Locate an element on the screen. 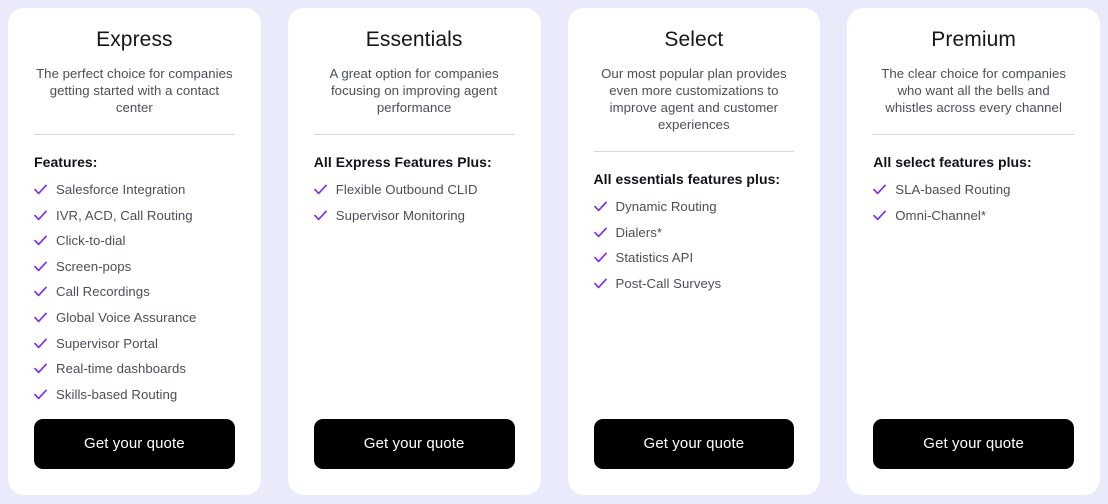  features-list: SLA-based Routing Omni-Channel* is located at coordinates (973, 206).